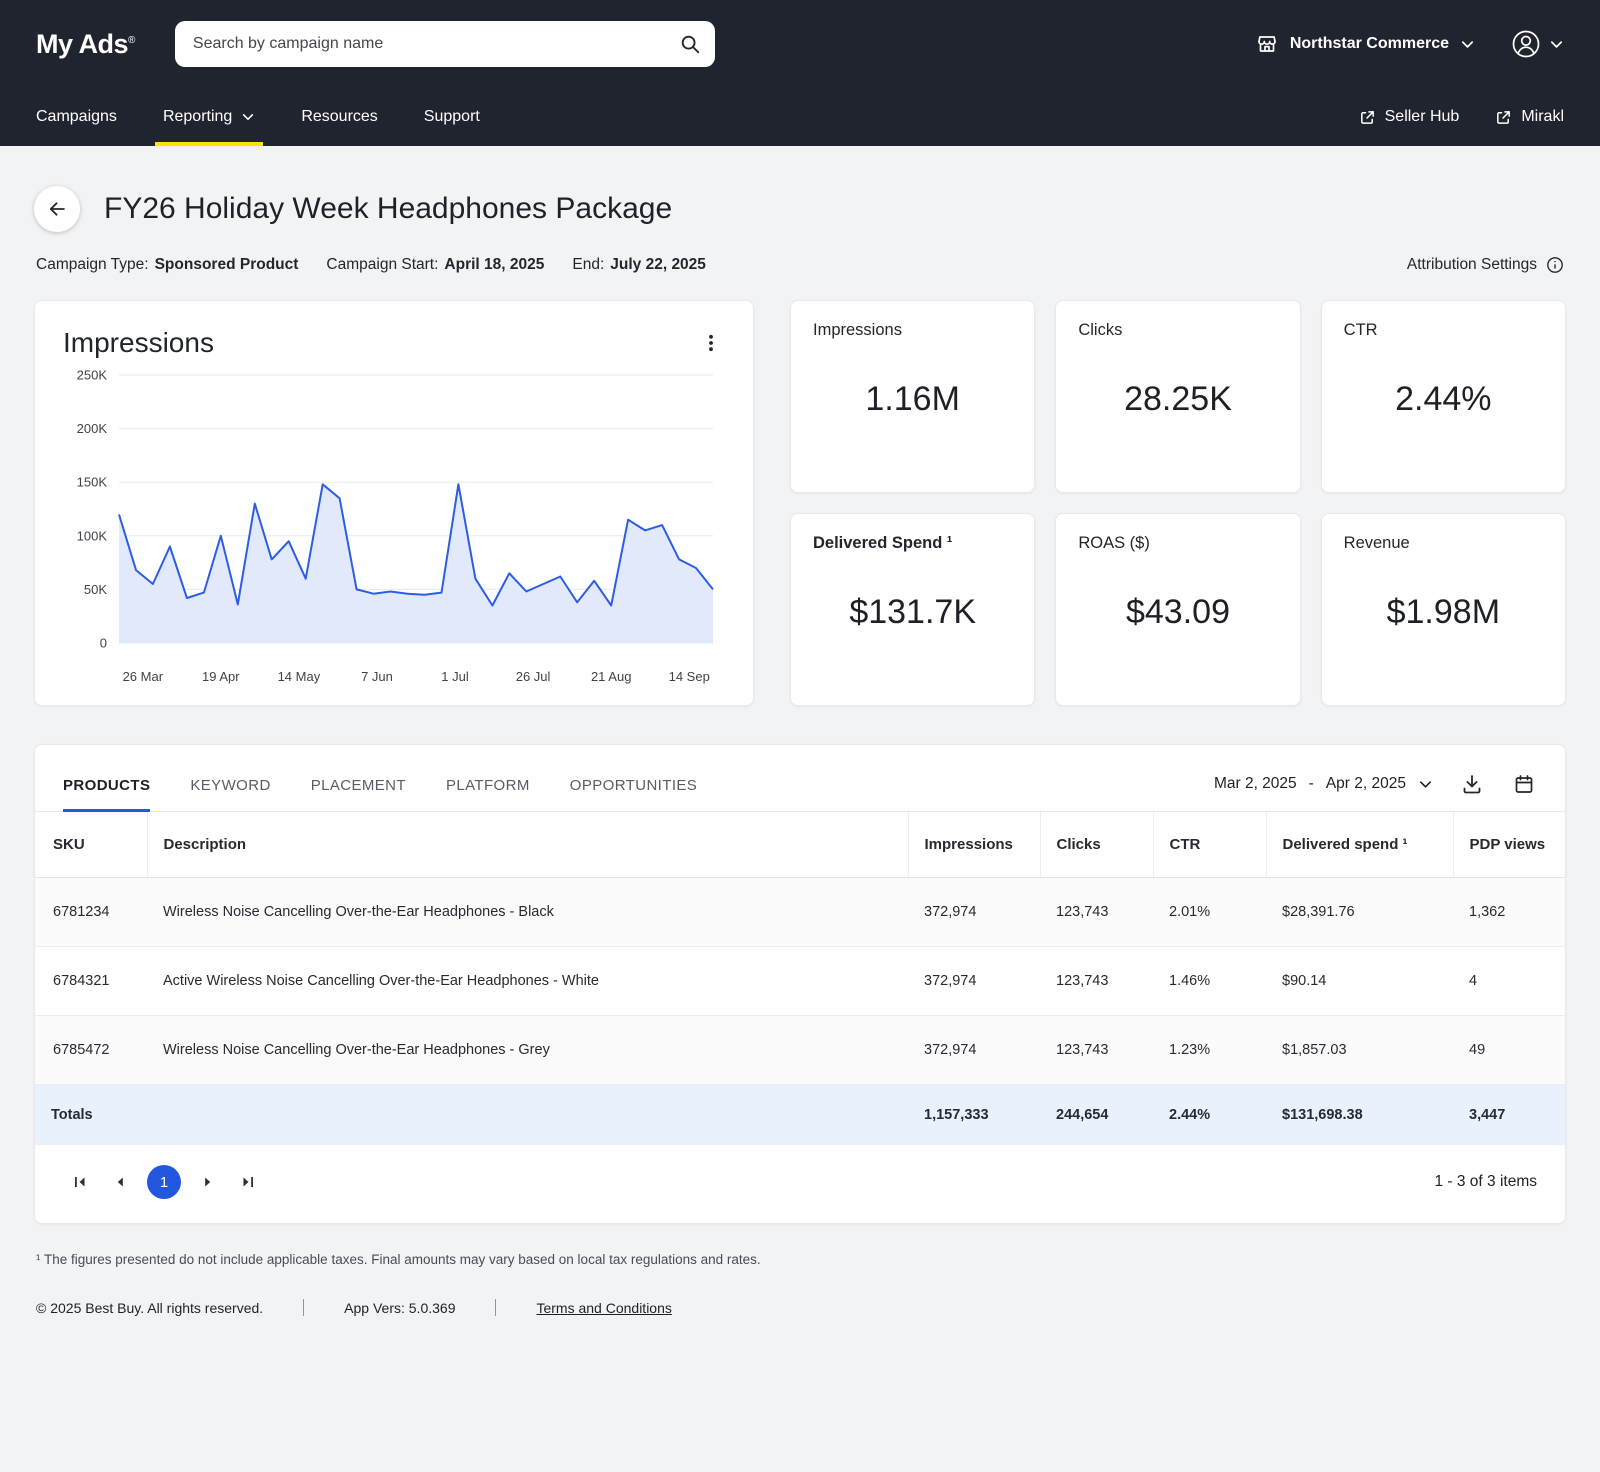  What do you see at coordinates (1323, 784) in the screenshot?
I see `date-range-picker: Mar 2, 2025 - Apr 2, 2025` at bounding box center [1323, 784].